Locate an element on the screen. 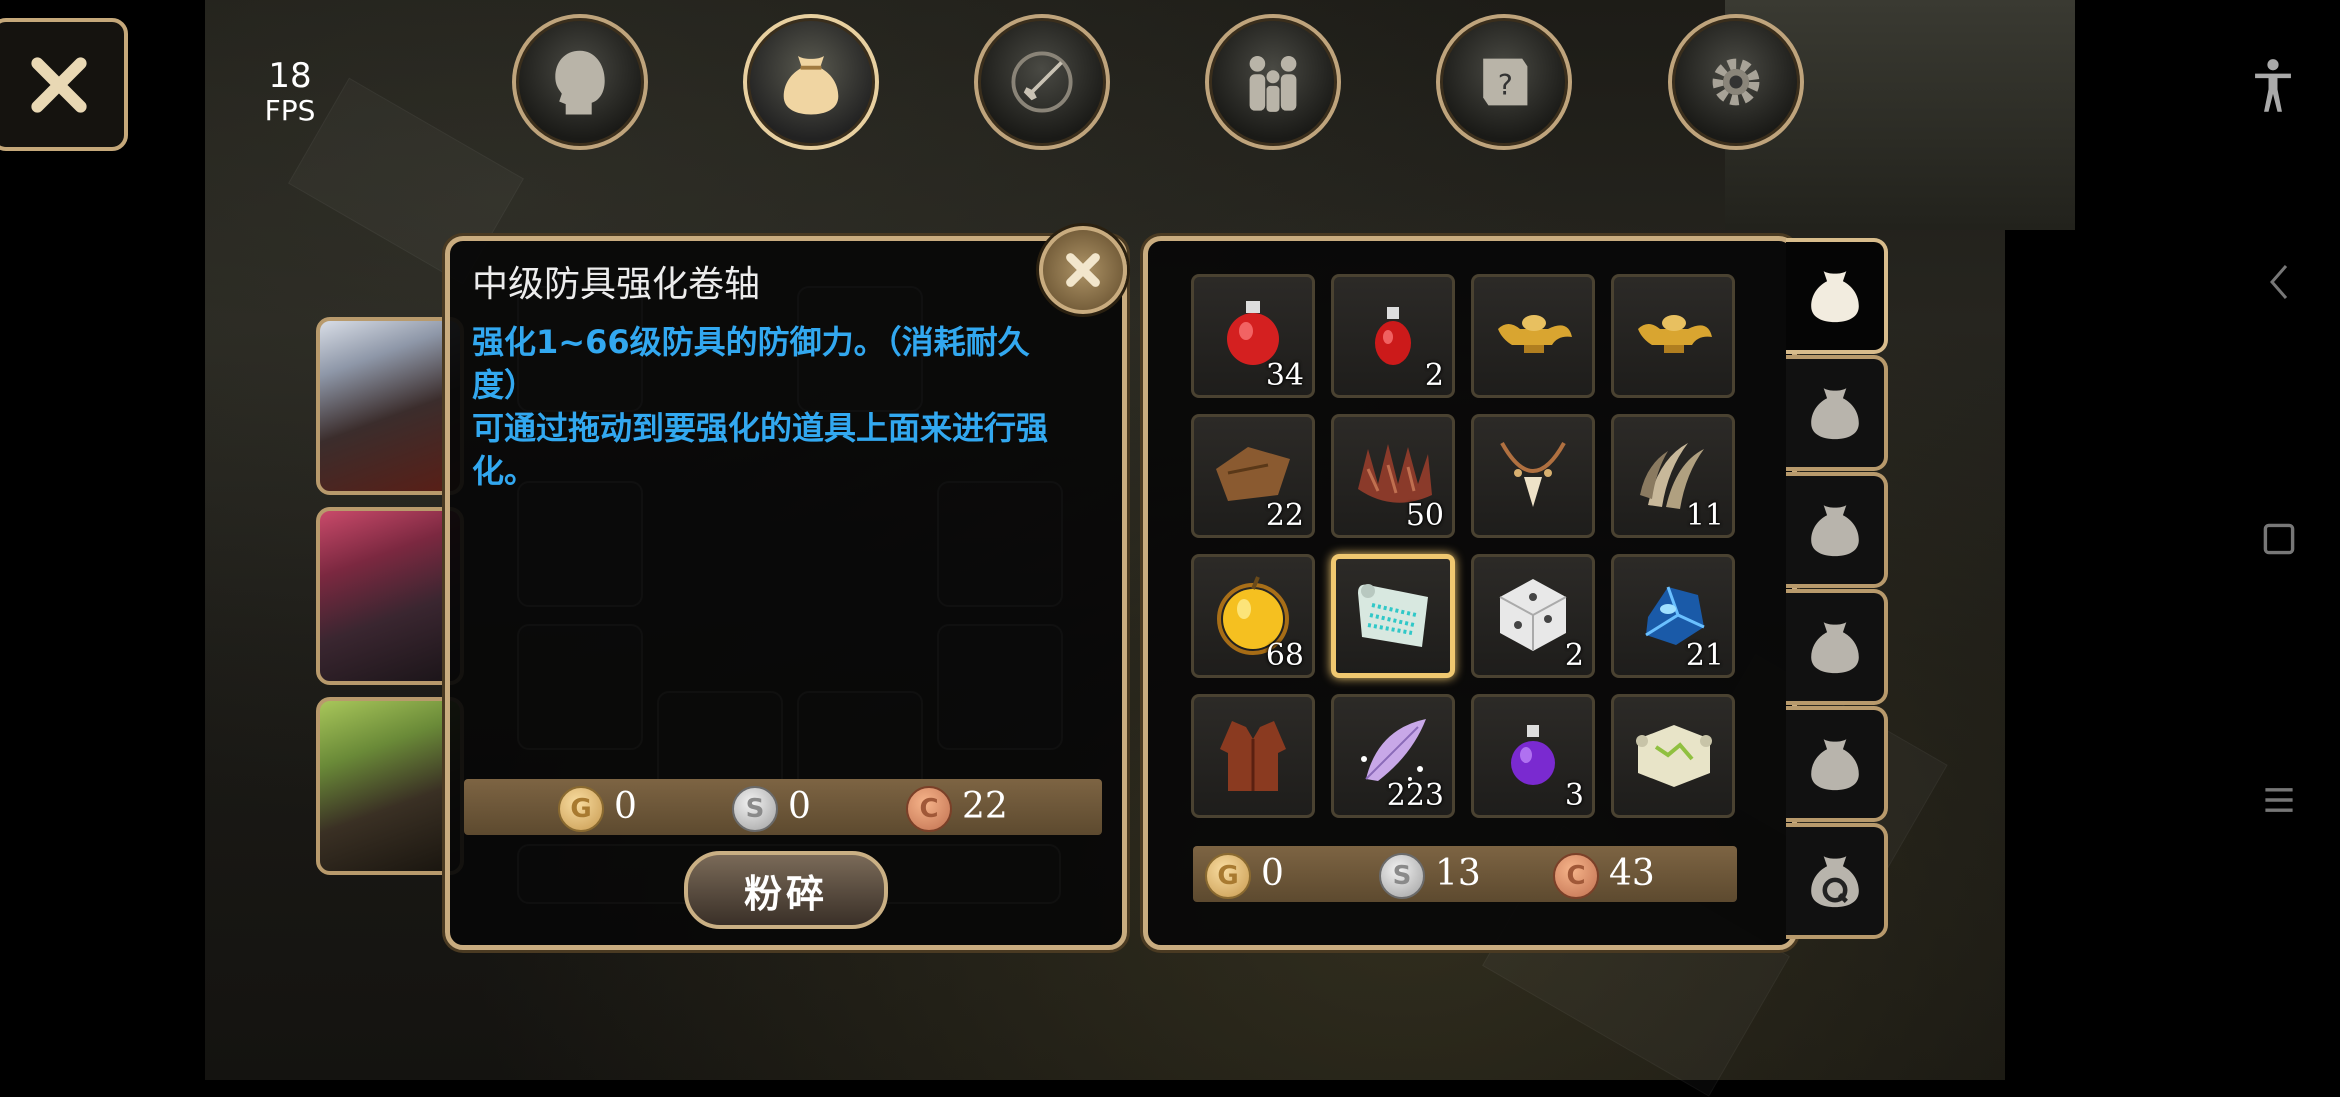 The image size is (2340, 1097). close-icon is located at coordinates (1083, 270).